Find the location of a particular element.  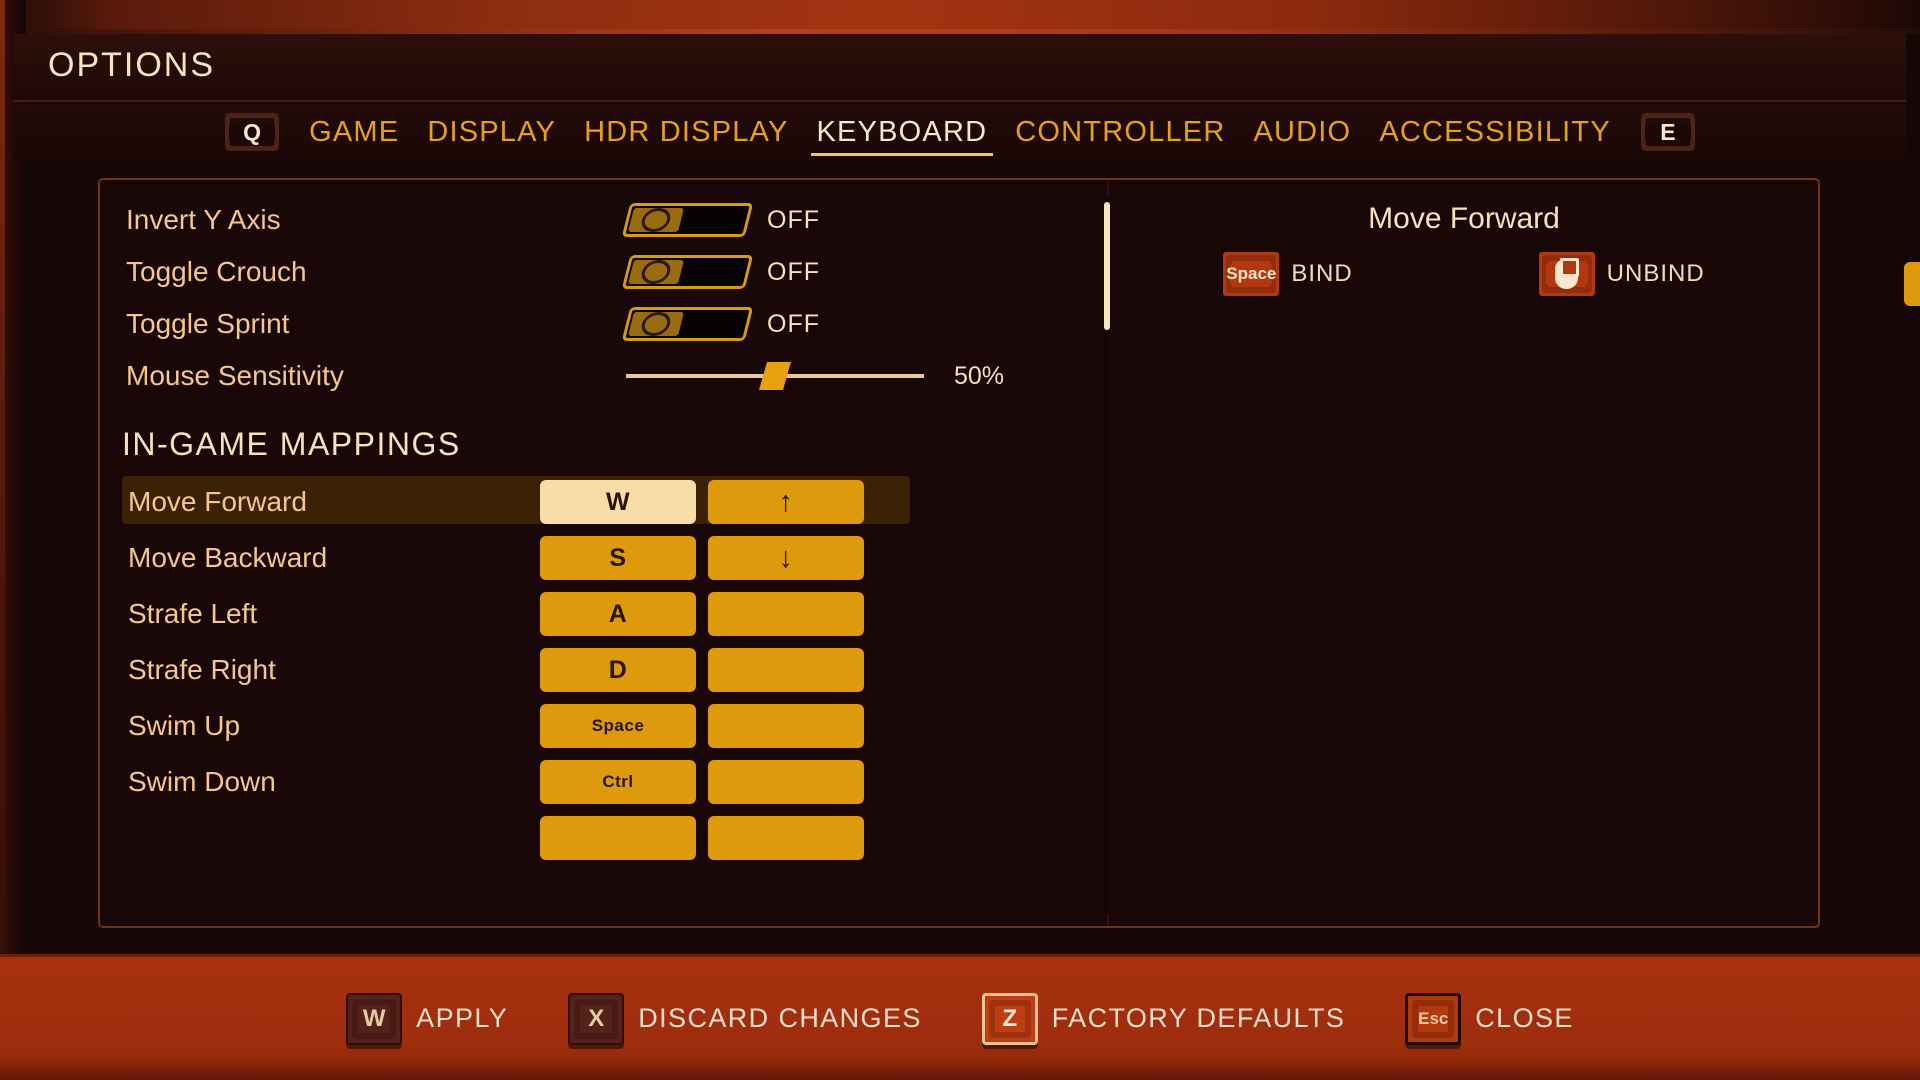

setting-label: Mouse Sensitivity is located at coordinates (235, 375).